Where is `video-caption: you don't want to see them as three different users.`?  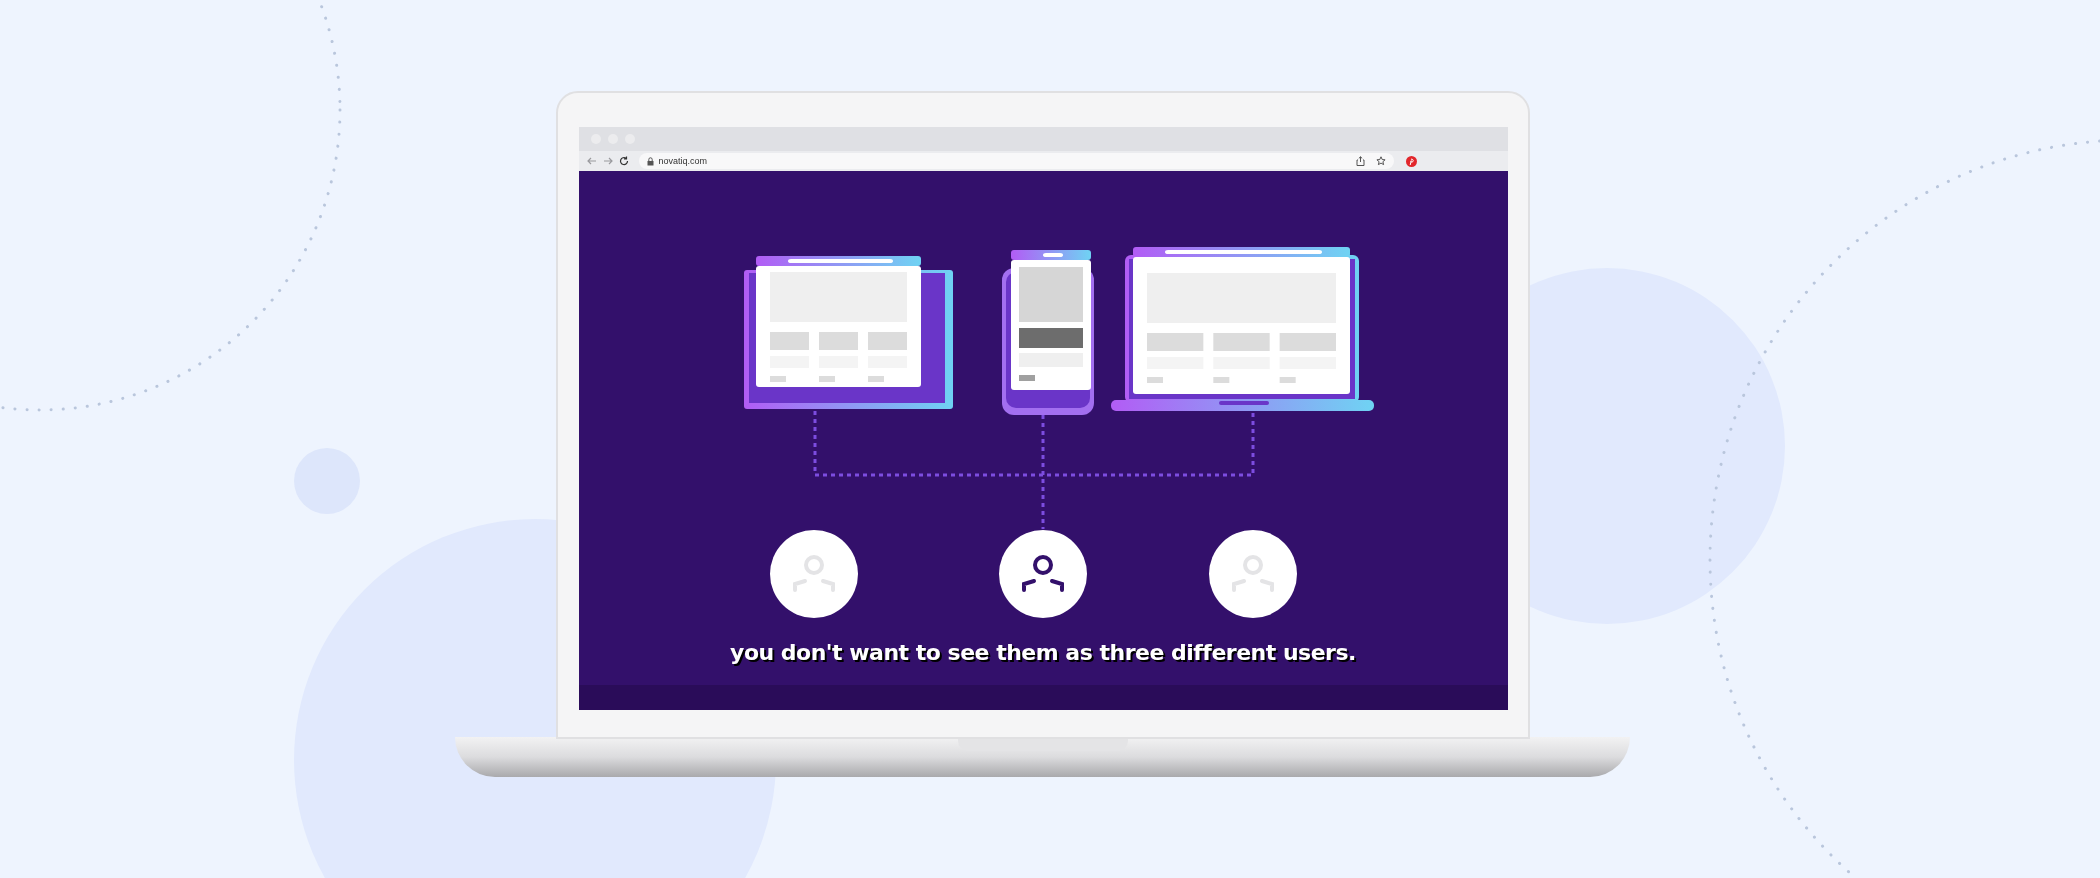 video-caption: you don't want to see them as three different users. is located at coordinates (1043, 653).